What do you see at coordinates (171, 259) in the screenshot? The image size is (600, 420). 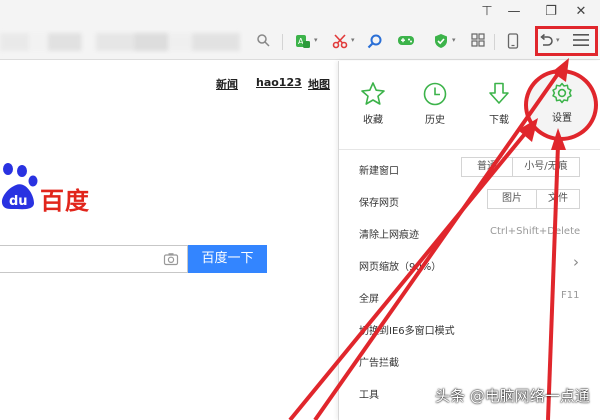 I see `camera-icon` at bounding box center [171, 259].